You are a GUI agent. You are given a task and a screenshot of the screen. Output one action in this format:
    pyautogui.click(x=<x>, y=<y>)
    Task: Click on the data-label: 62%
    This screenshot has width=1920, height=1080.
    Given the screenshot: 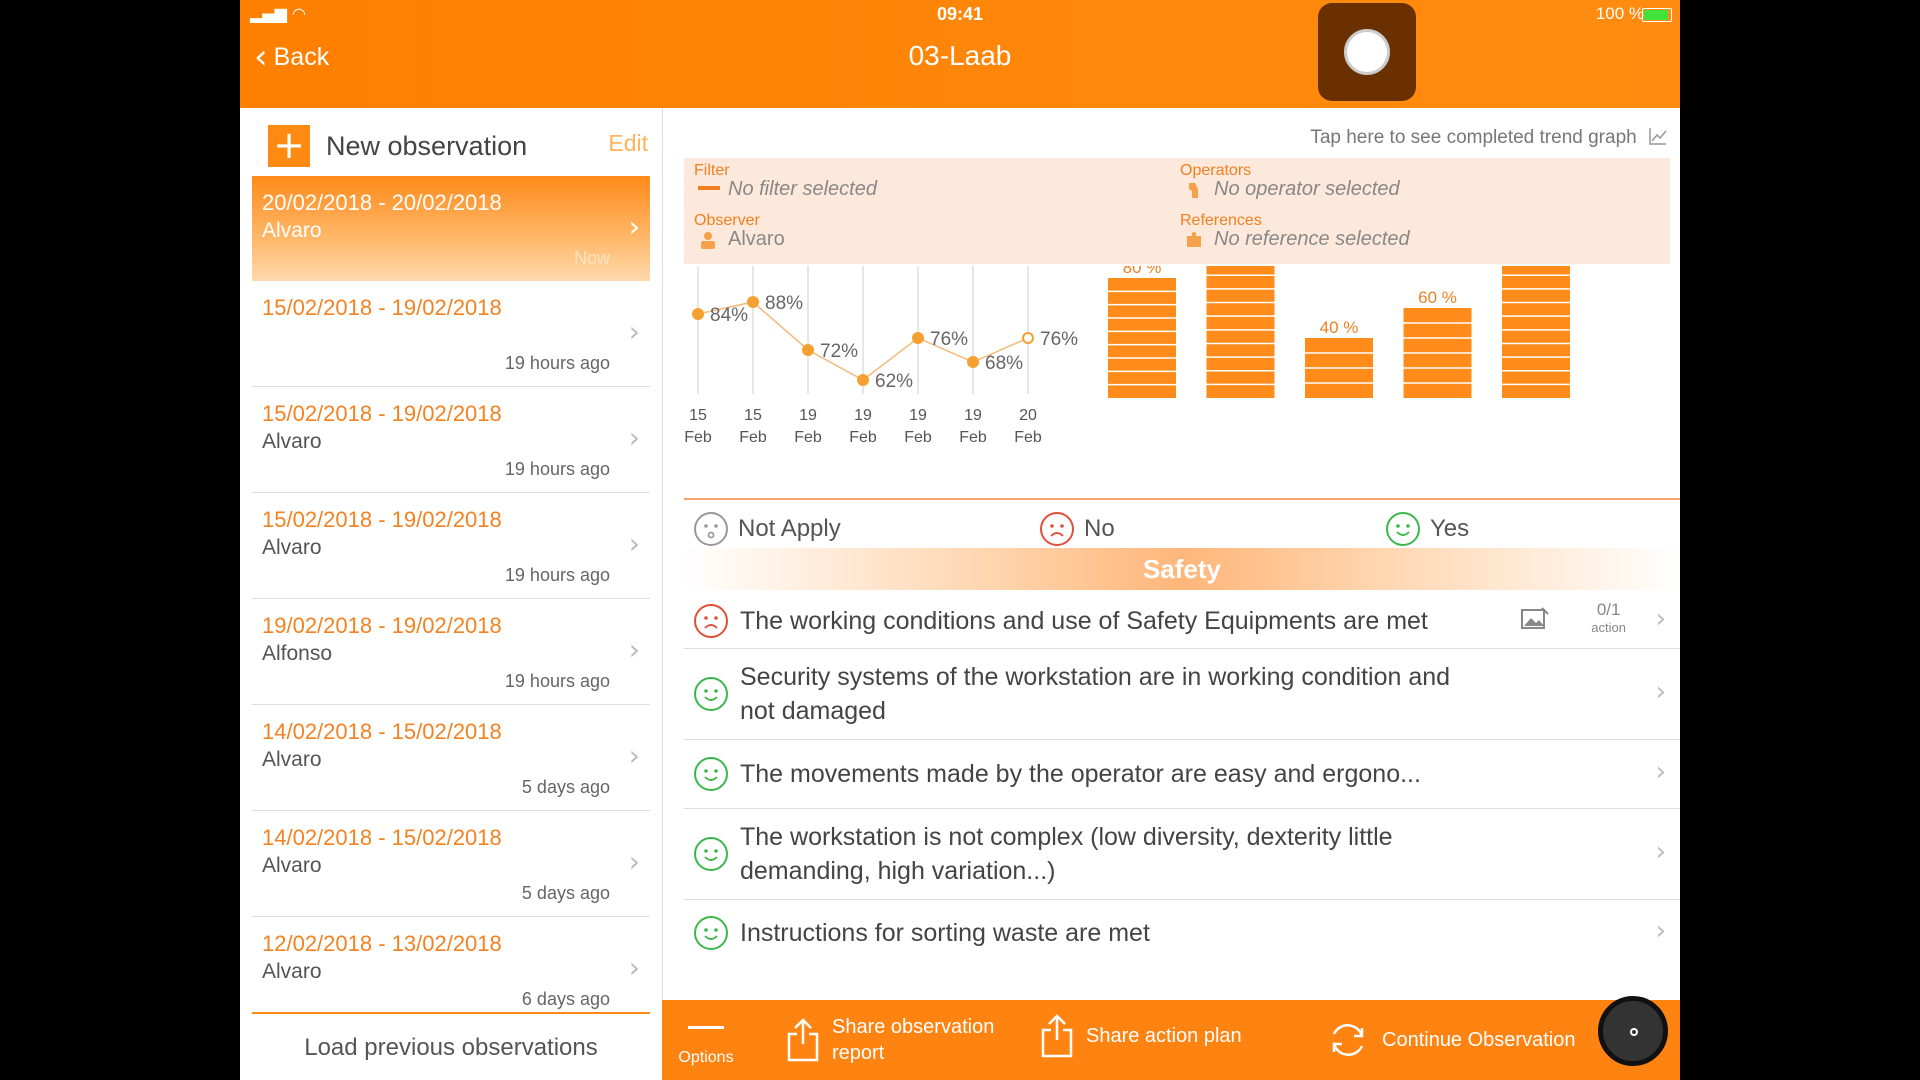 What is the action you would take?
    pyautogui.click(x=894, y=381)
    